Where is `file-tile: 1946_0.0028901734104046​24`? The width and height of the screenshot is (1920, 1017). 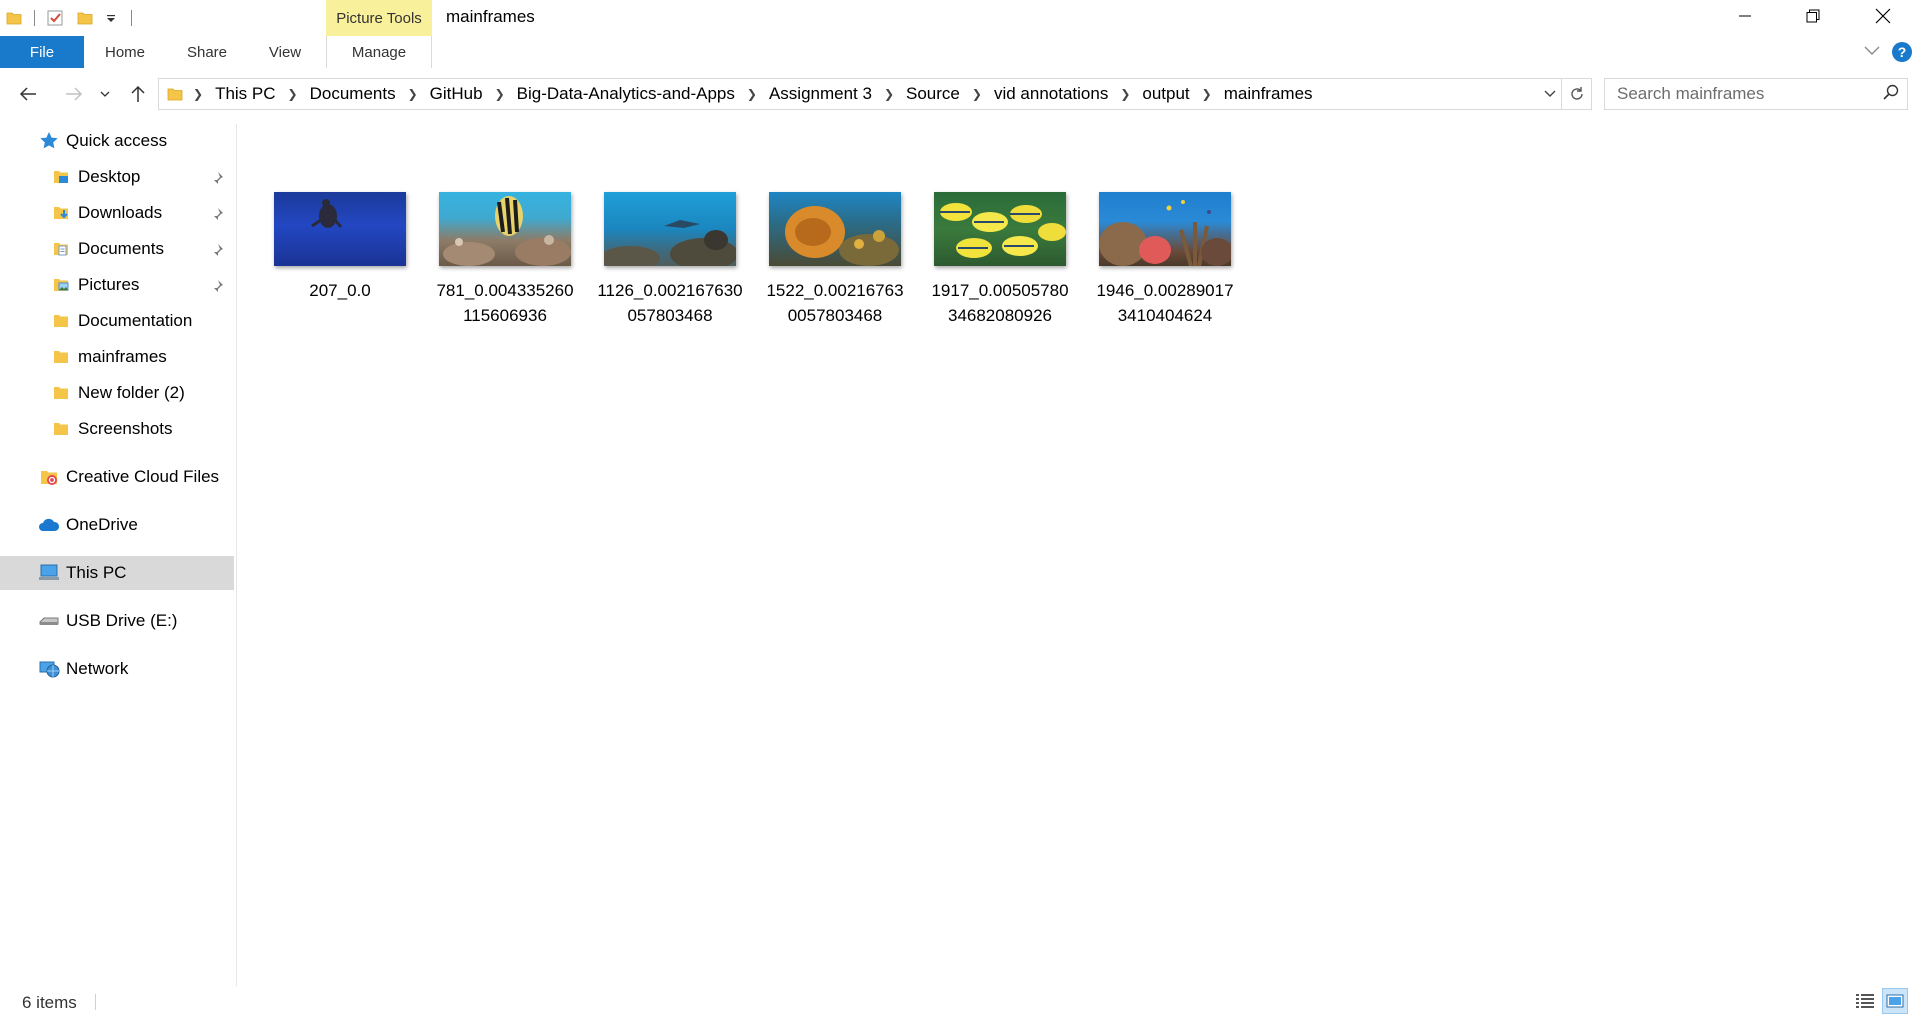
file-tile: 1946_0.0028901734104046​24 is located at coordinates (1165, 262).